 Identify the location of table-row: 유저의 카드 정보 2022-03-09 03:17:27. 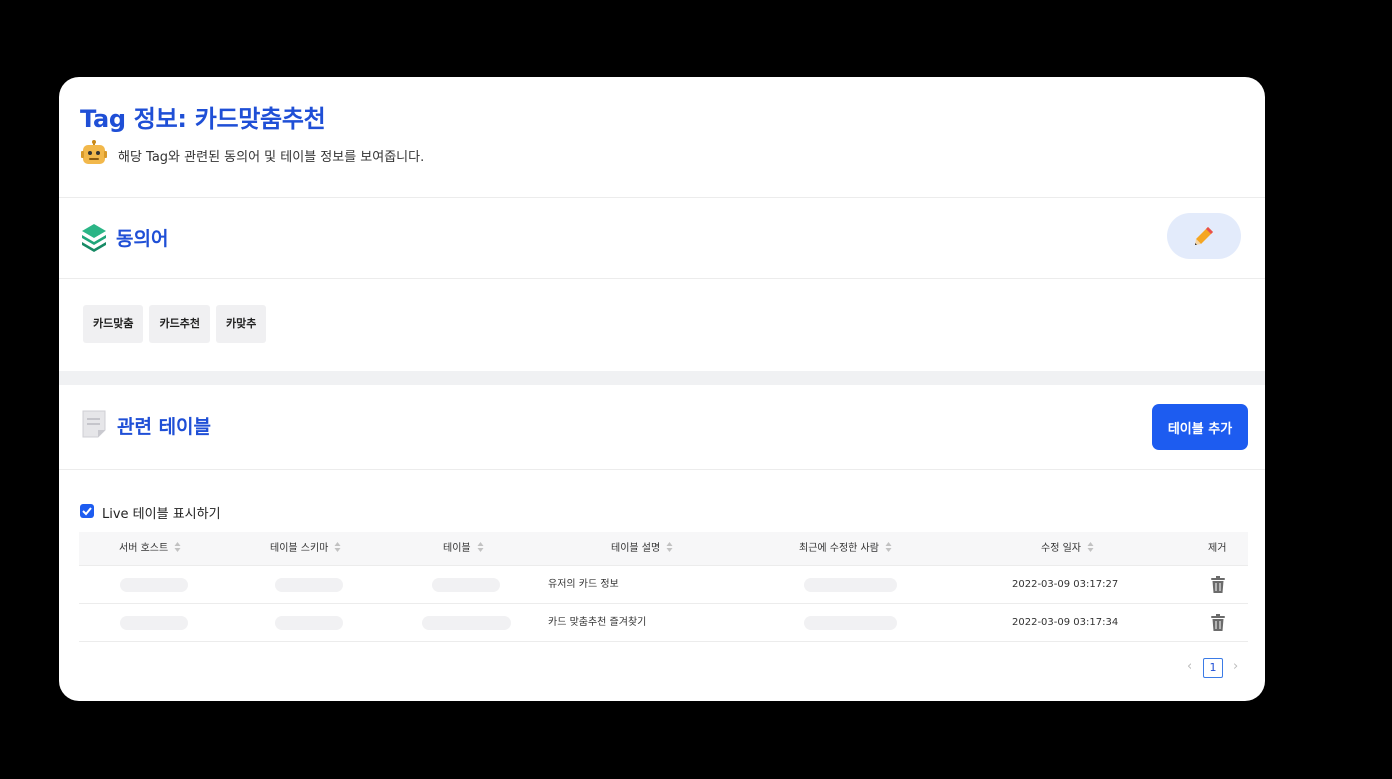
(663, 585).